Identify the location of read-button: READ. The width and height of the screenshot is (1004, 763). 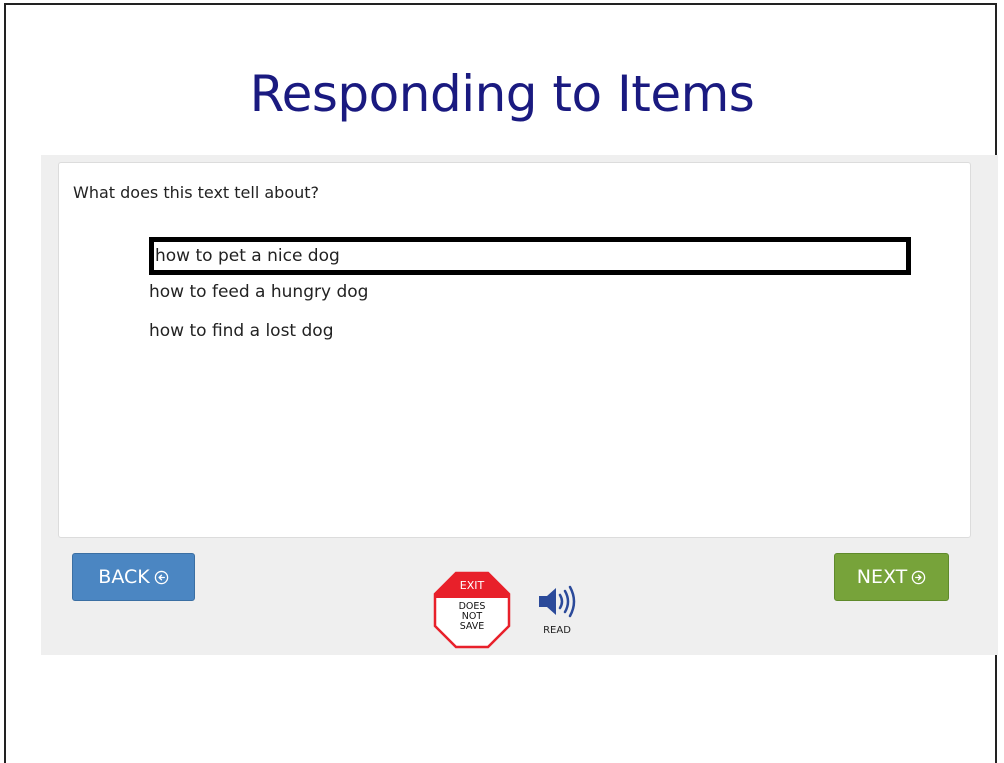
(557, 614).